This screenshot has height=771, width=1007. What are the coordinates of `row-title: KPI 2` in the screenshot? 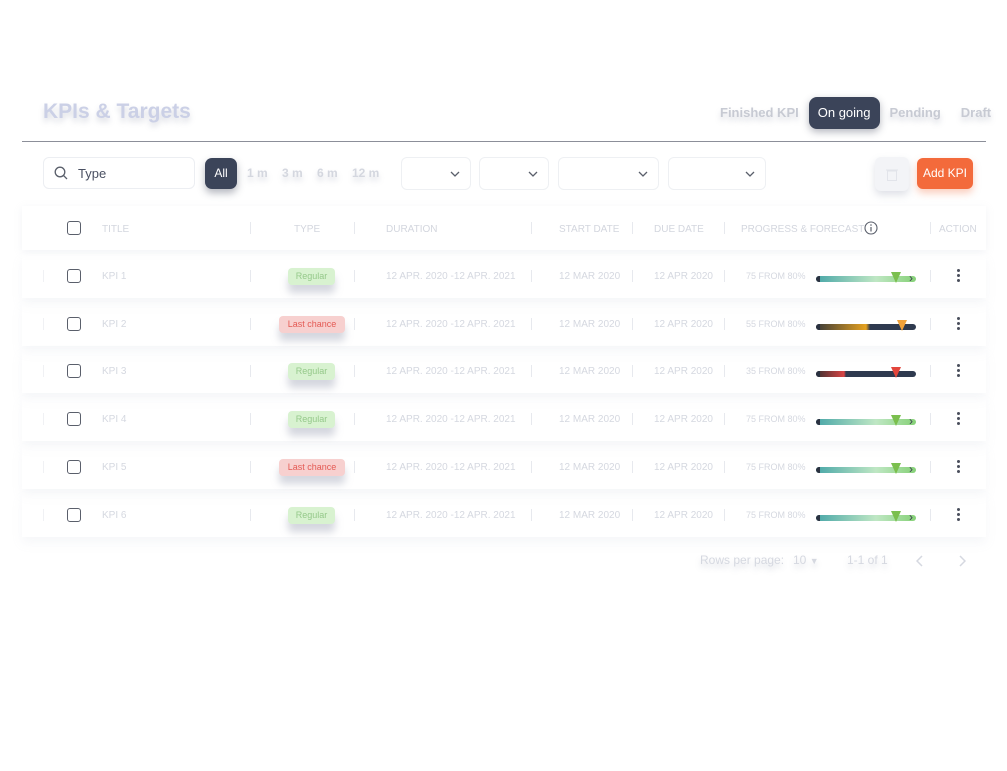 It's located at (114, 324).